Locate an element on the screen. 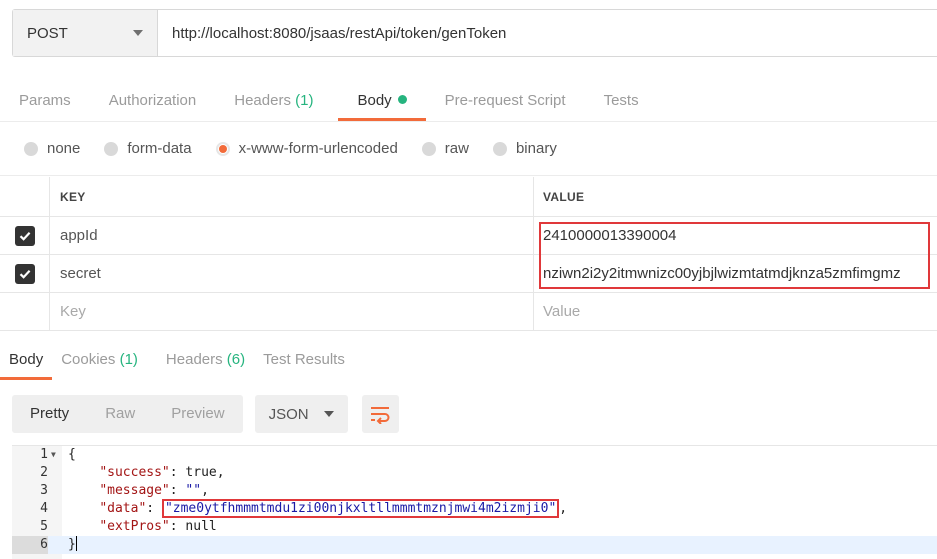 The height and width of the screenshot is (559, 937). wrap-lines-icon is located at coordinates (380, 415).